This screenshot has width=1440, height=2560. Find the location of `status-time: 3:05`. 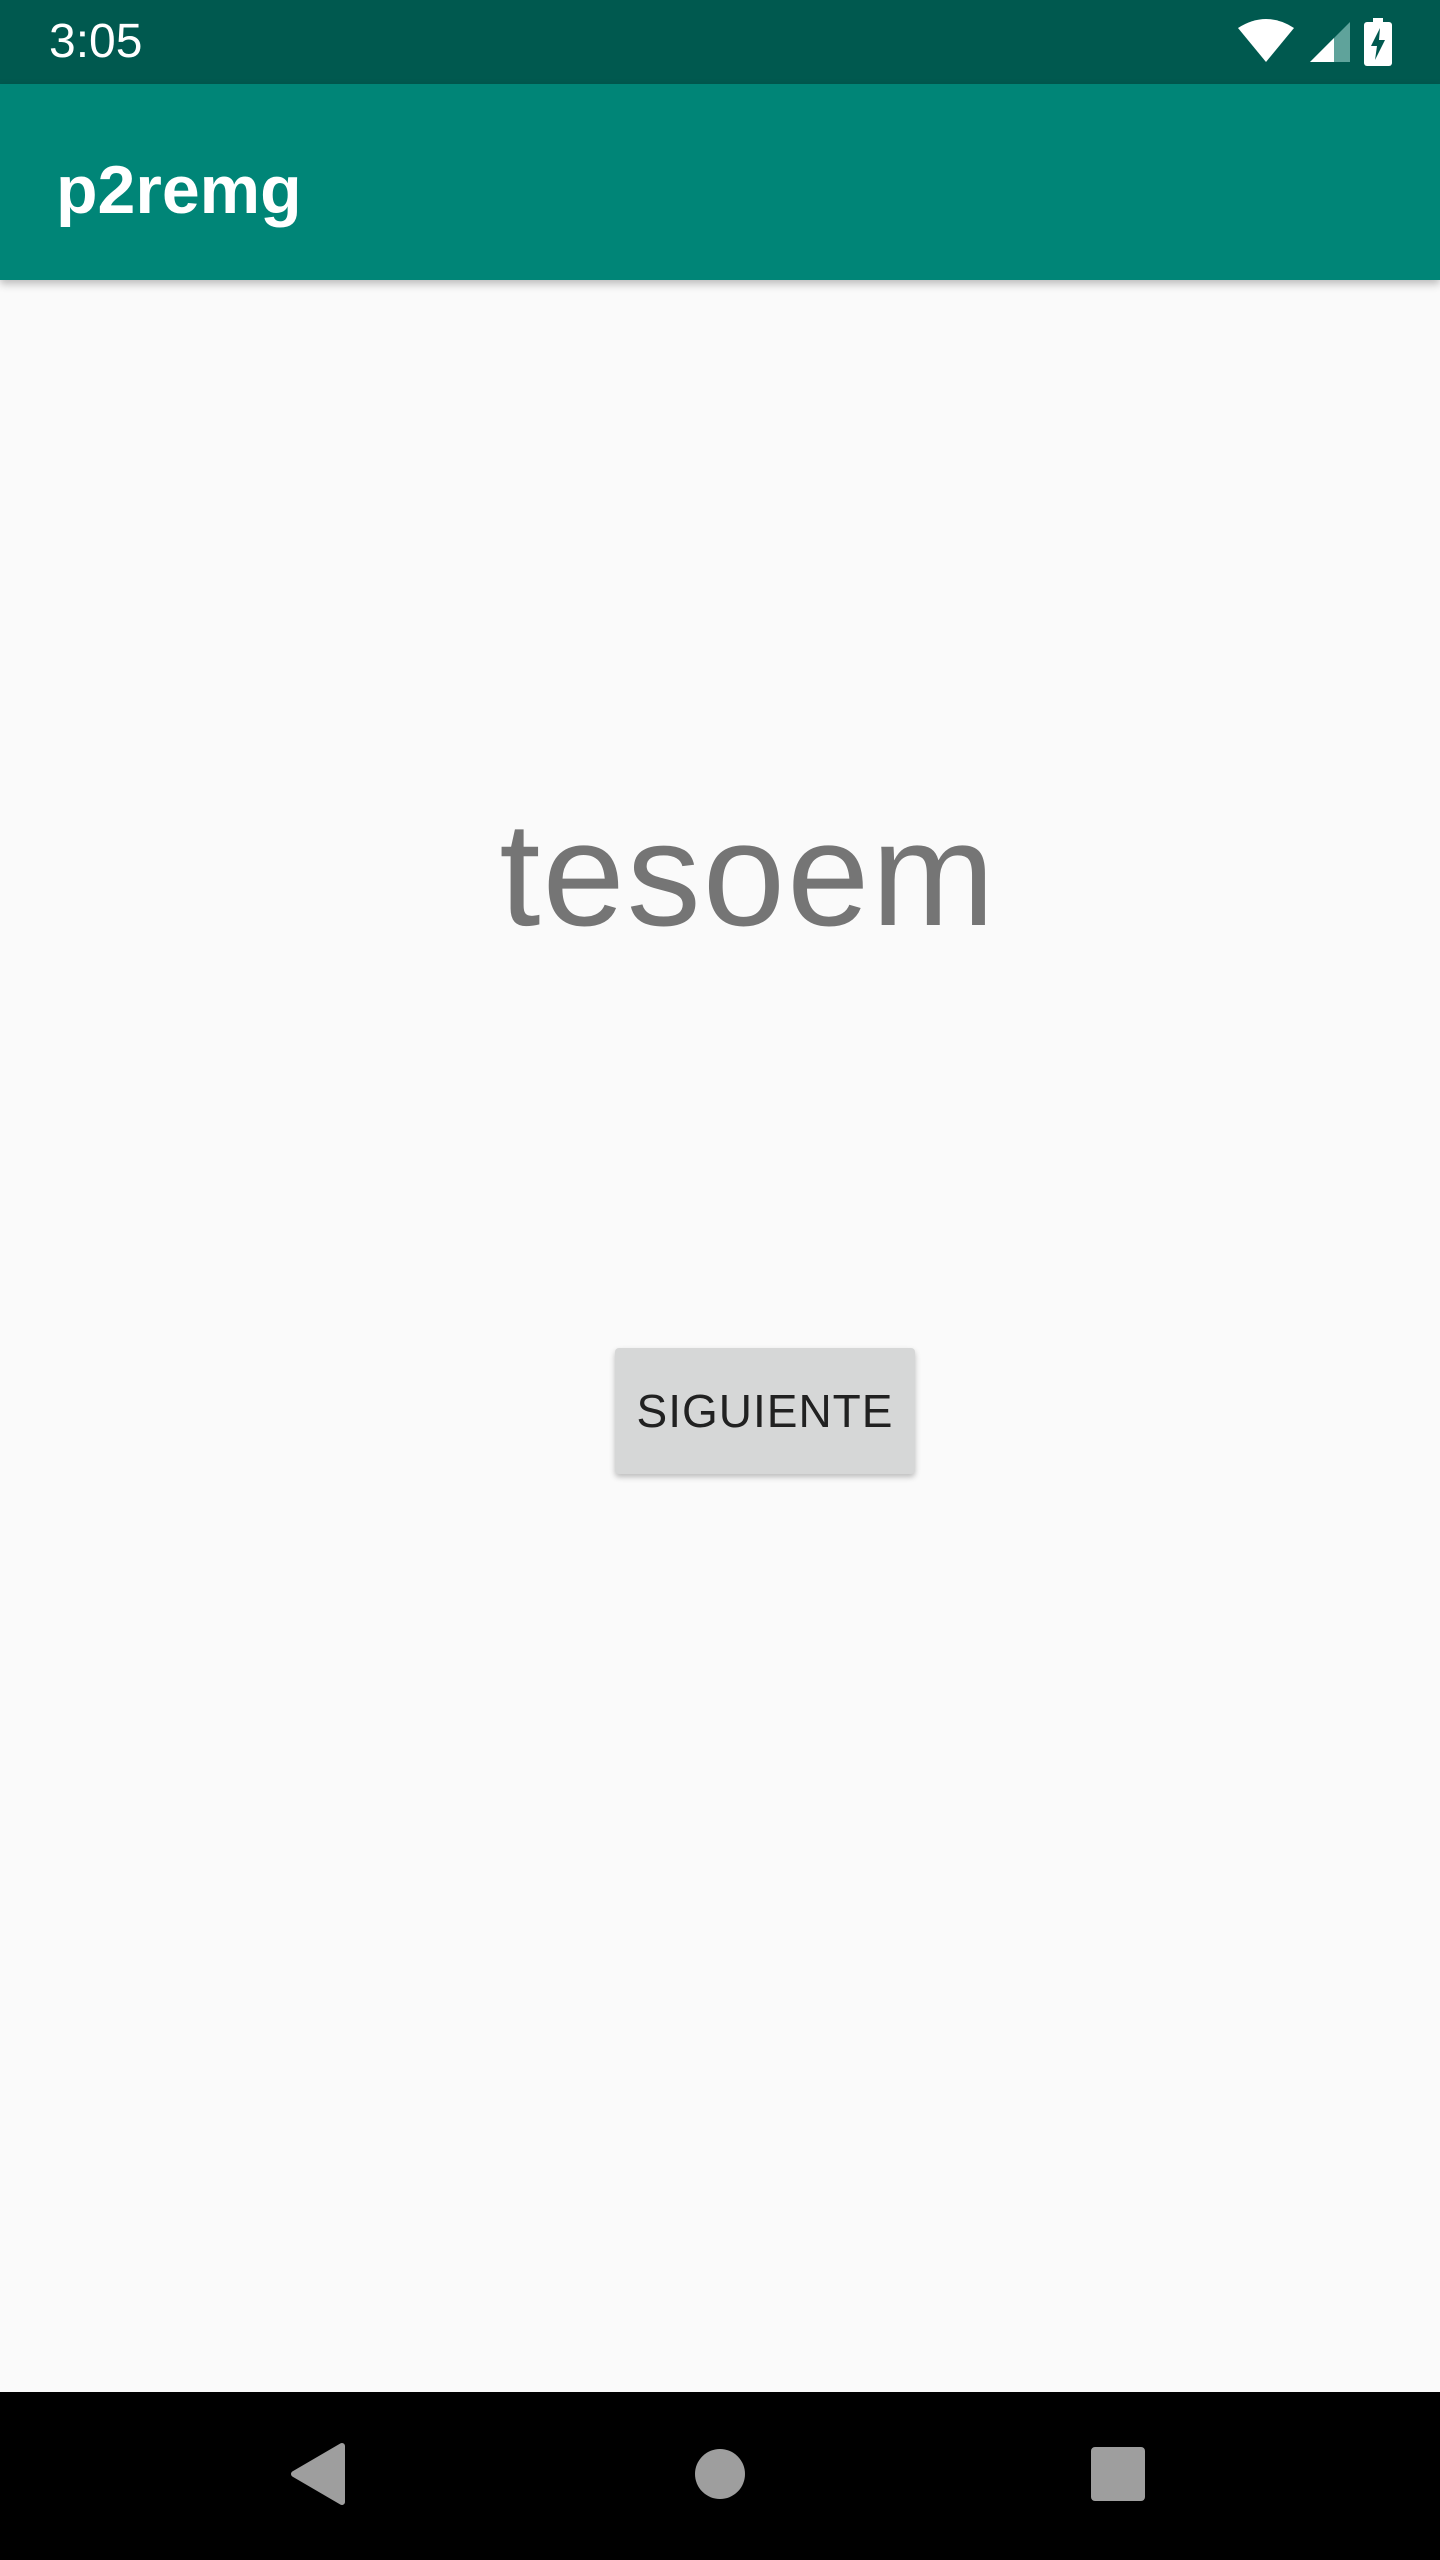

status-time: 3:05 is located at coordinates (96, 41).